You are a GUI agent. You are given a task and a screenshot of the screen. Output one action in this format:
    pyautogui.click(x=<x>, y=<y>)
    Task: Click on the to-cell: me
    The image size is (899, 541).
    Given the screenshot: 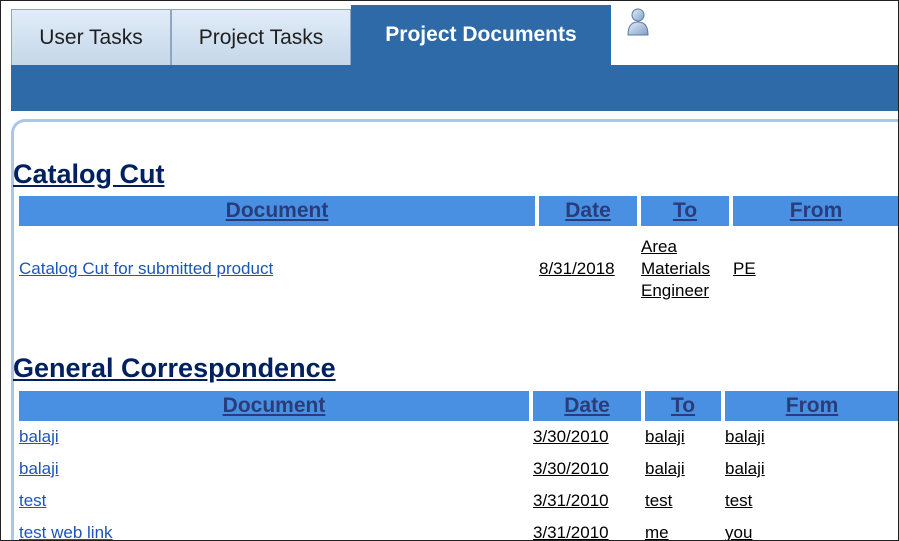 What is the action you would take?
    pyautogui.click(x=657, y=532)
    